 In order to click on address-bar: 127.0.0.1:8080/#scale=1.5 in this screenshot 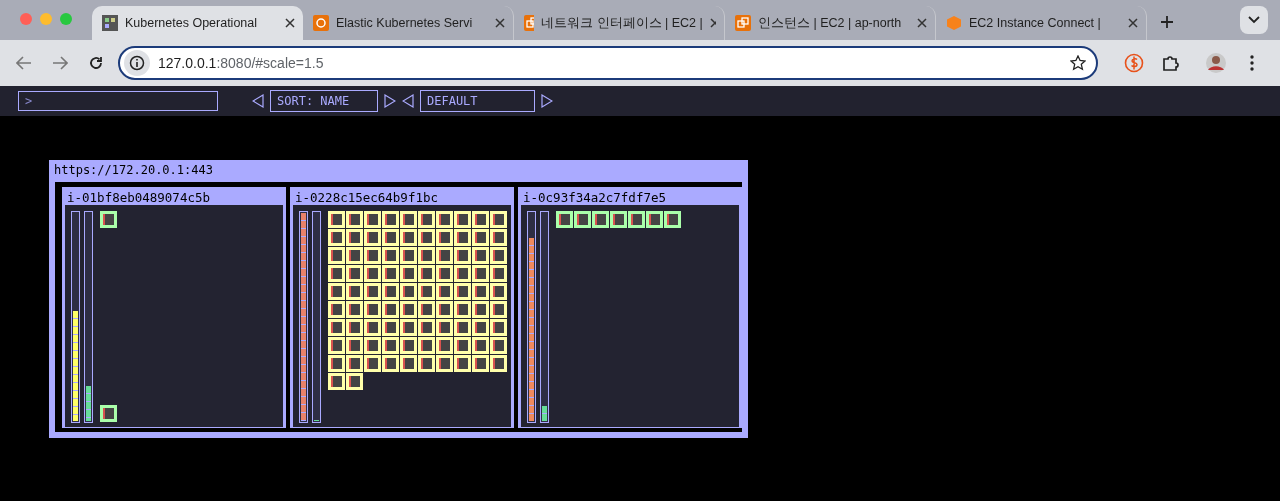, I will do `click(608, 63)`.